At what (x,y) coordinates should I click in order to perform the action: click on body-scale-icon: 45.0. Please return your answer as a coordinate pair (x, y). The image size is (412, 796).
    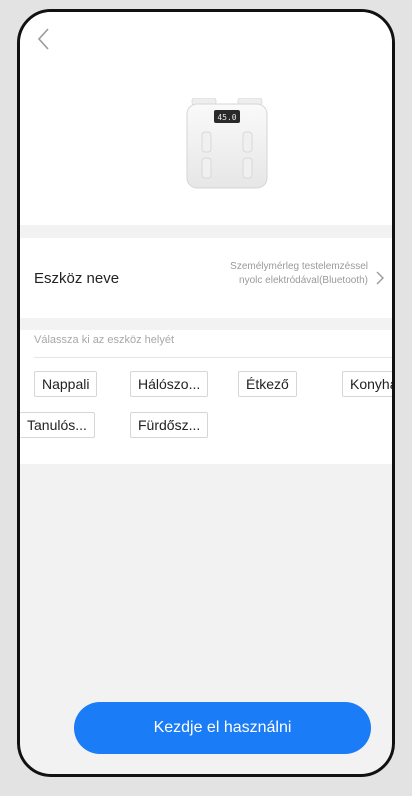
    Looking at the image, I should click on (227, 143).